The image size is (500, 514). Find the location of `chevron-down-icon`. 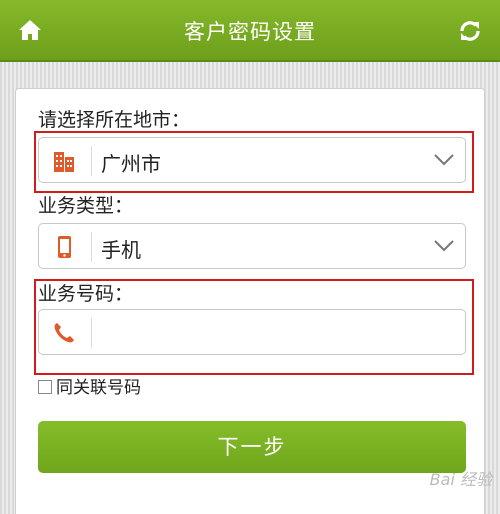

chevron-down-icon is located at coordinates (444, 246).